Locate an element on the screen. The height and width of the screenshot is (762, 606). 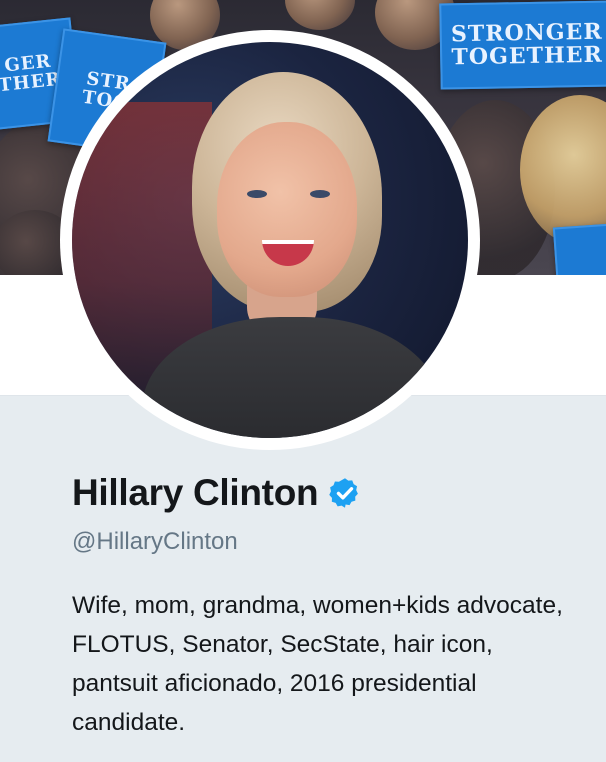
rally-sign: STRONGER TOGETHER is located at coordinates (522, 45).